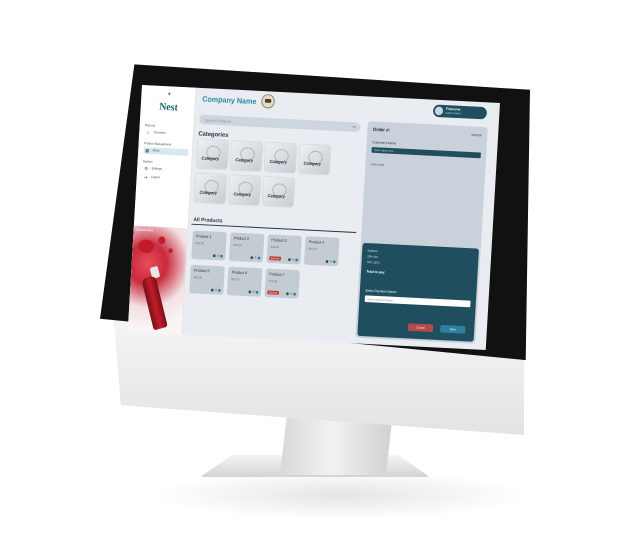 The width and height of the screenshot is (622, 549). I want to click on total-label: Total to pay:, so click(376, 272).